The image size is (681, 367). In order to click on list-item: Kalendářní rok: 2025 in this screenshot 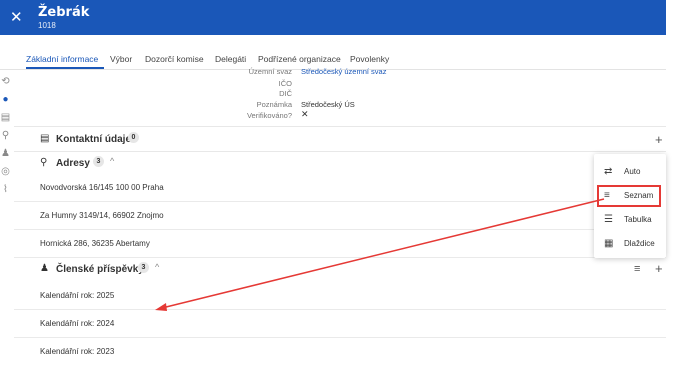, I will do `click(340, 296)`.